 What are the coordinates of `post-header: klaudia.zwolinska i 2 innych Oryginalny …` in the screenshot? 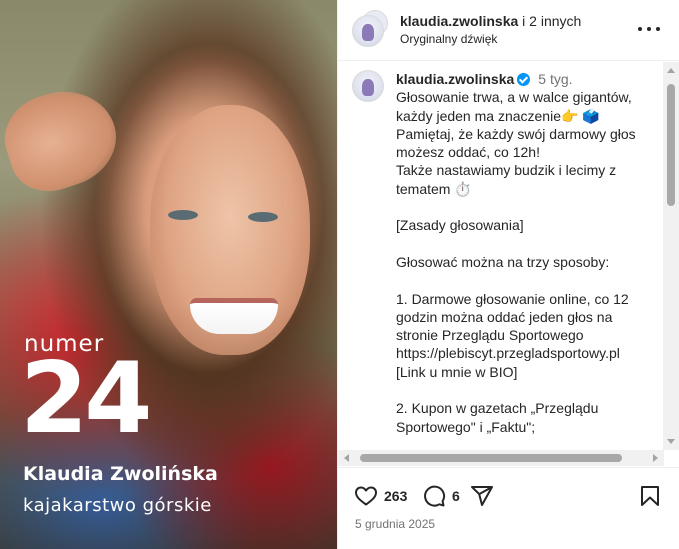 It's located at (508, 30).